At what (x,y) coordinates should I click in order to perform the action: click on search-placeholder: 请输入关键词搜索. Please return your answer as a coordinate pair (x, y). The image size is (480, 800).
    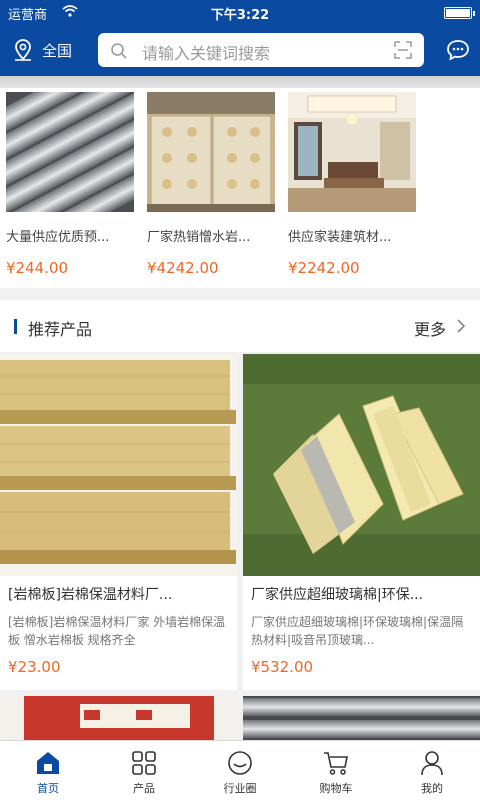
    Looking at the image, I should click on (206, 53).